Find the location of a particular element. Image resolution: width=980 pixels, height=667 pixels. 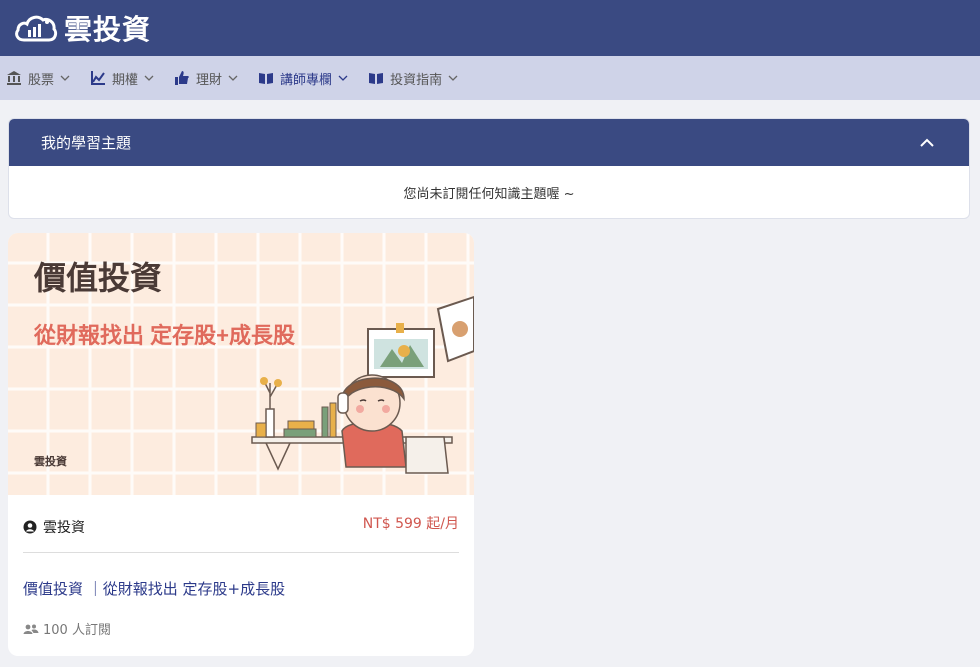

card-meta-row: 雲投資 NT$ 599 起/月 is located at coordinates (241, 524).